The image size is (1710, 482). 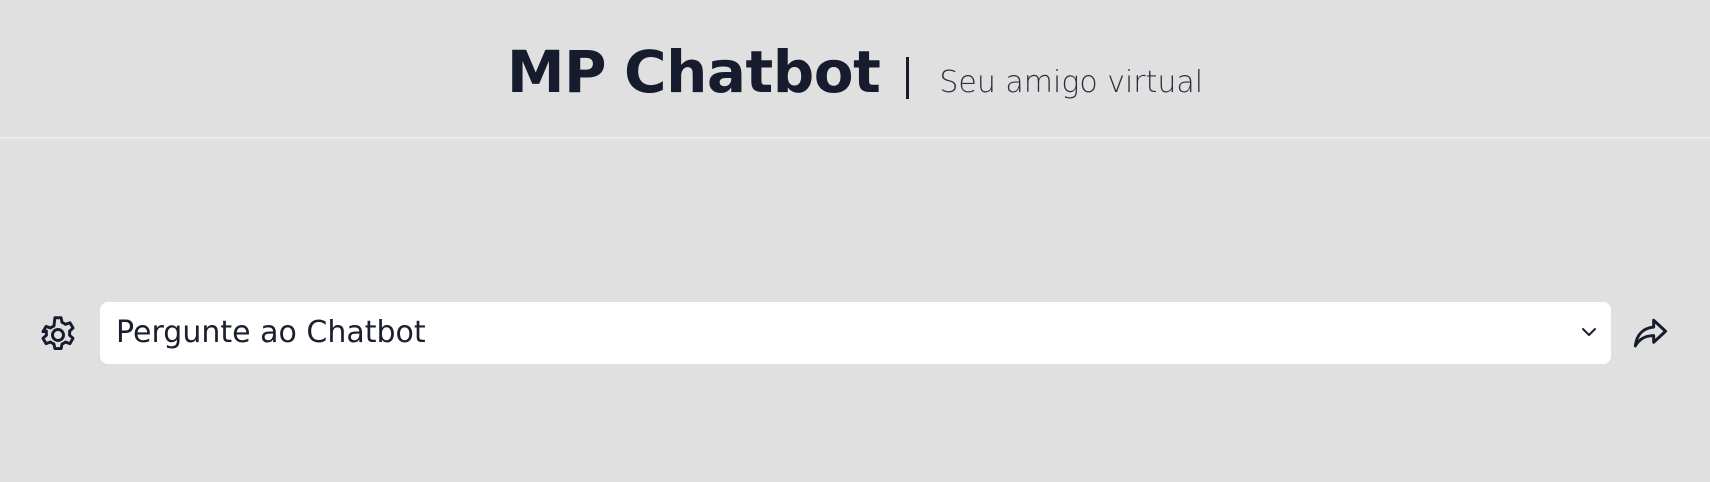 I want to click on query-select: Pergunte ao Chatbot, so click(x=855, y=333).